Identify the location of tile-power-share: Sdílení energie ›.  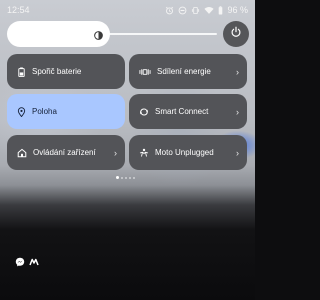
(188, 71).